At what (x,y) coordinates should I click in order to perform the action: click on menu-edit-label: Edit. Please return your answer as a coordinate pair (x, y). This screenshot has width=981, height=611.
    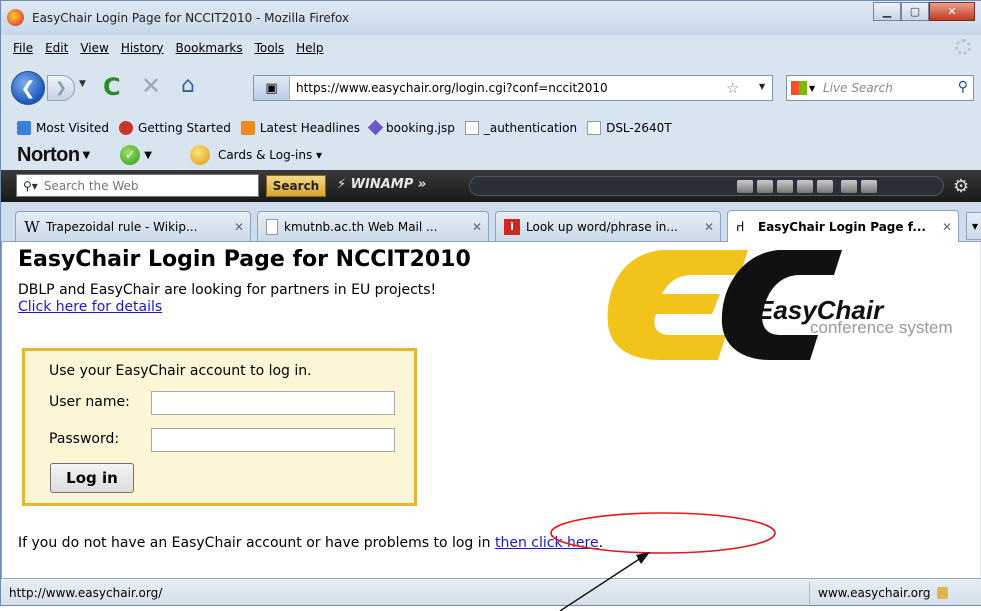
    Looking at the image, I should click on (57, 47).